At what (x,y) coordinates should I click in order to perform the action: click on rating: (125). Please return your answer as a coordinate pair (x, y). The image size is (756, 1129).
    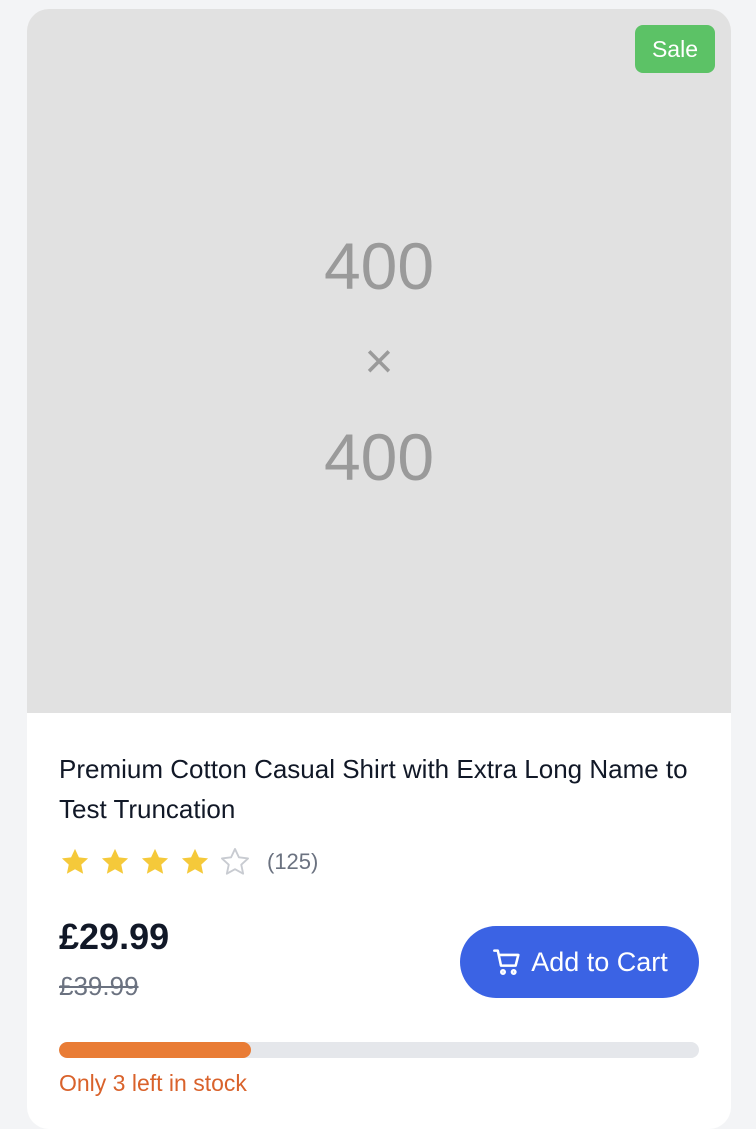
    Looking at the image, I should click on (188, 862).